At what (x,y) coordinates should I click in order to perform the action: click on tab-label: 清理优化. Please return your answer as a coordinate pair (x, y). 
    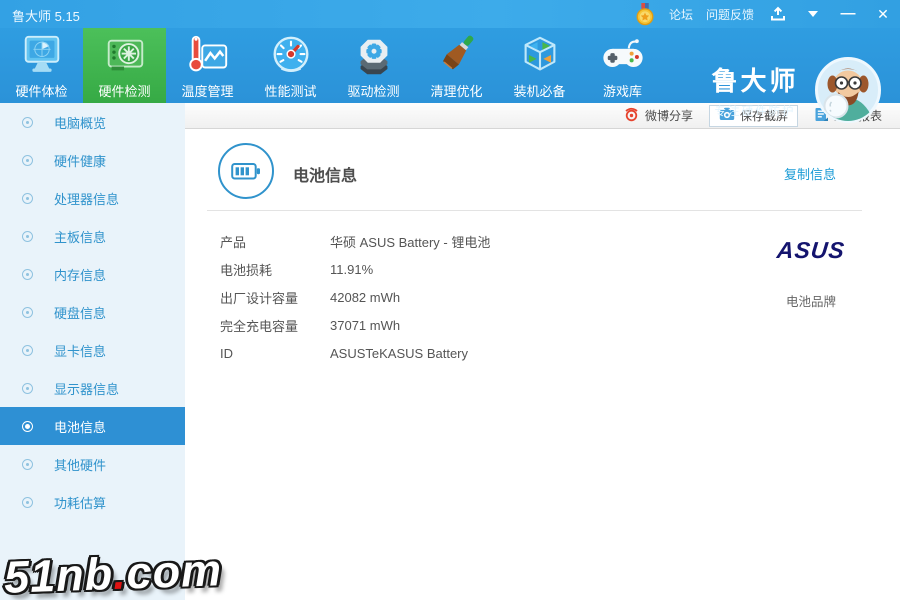
    Looking at the image, I should click on (456, 91).